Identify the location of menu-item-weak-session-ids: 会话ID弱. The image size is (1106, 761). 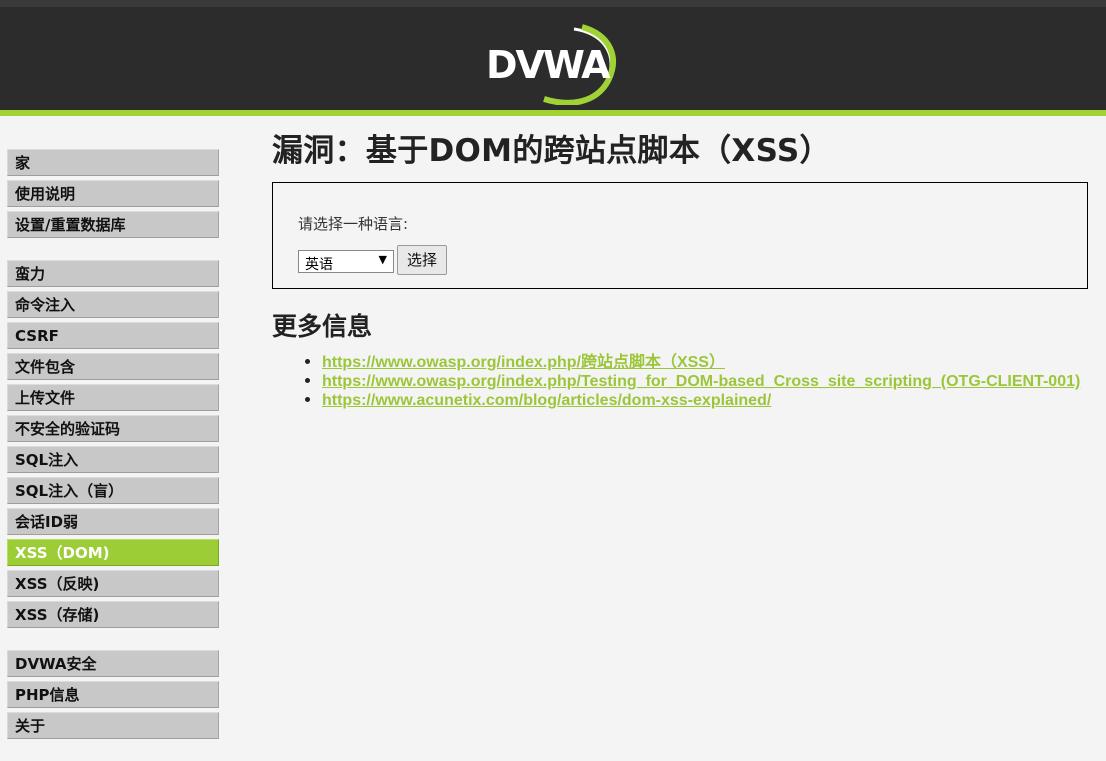
(113, 521).